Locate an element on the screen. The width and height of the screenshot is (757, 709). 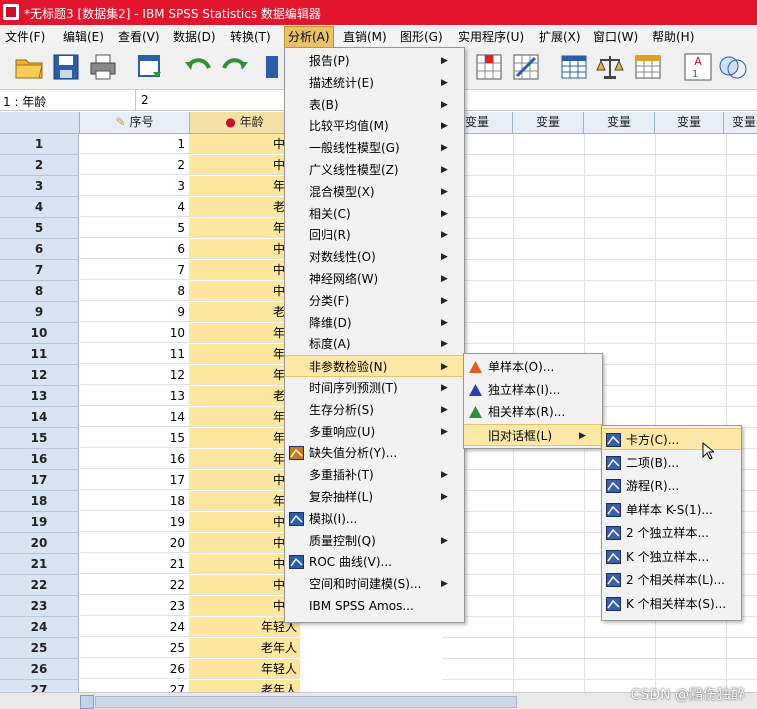
cell-seq: 26 is located at coordinates (135, 669).